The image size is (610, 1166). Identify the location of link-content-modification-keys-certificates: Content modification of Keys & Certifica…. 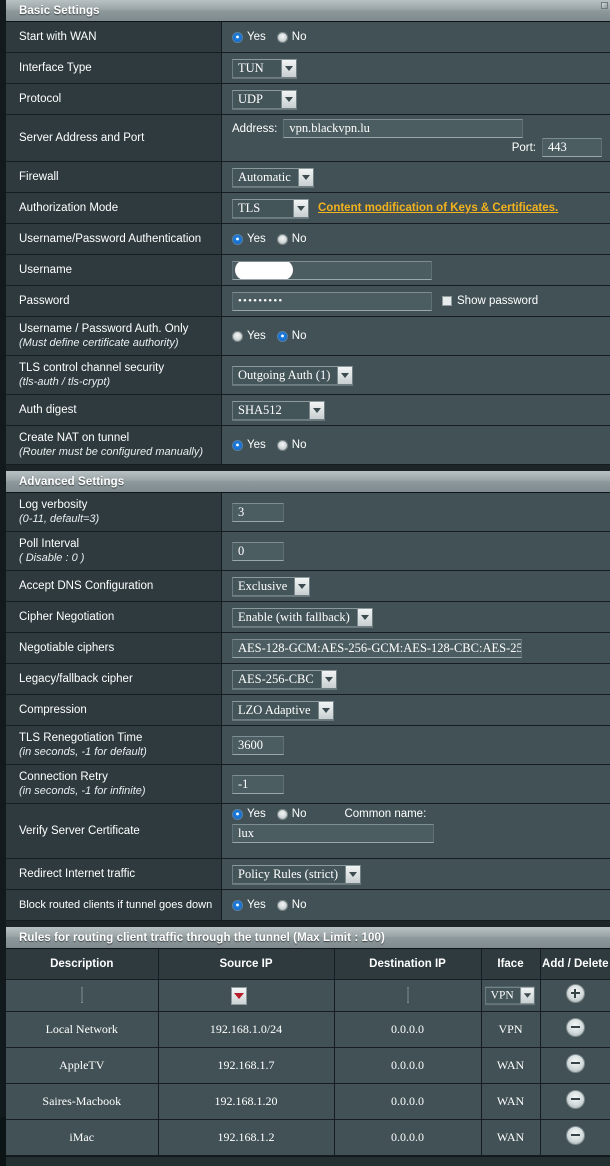
(438, 208).